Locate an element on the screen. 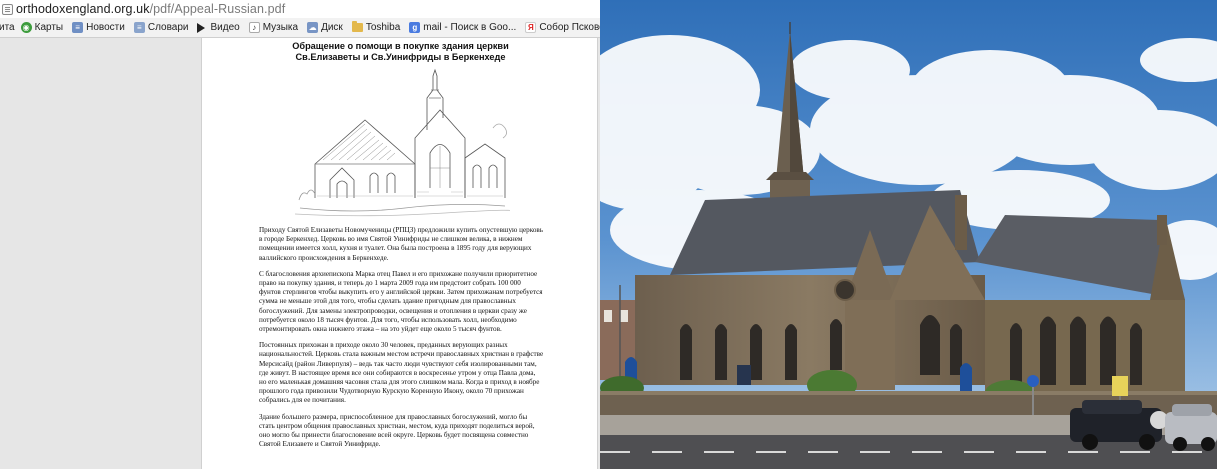 The height and width of the screenshot is (469, 1217). bookmark-label: Toshiba is located at coordinates (383, 27).